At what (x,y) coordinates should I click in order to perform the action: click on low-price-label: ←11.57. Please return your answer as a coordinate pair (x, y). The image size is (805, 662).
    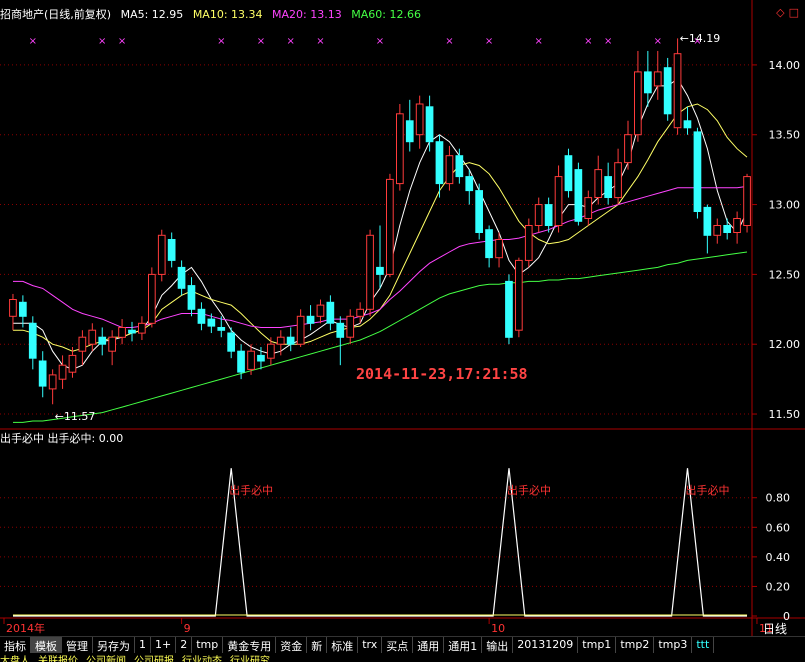
    Looking at the image, I should click on (75, 417).